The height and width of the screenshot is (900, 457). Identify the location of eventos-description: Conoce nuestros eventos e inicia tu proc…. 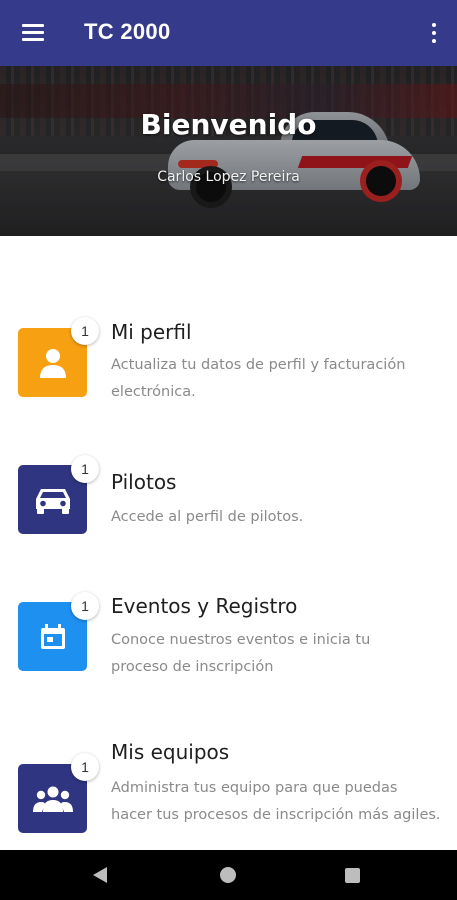
(241, 653).